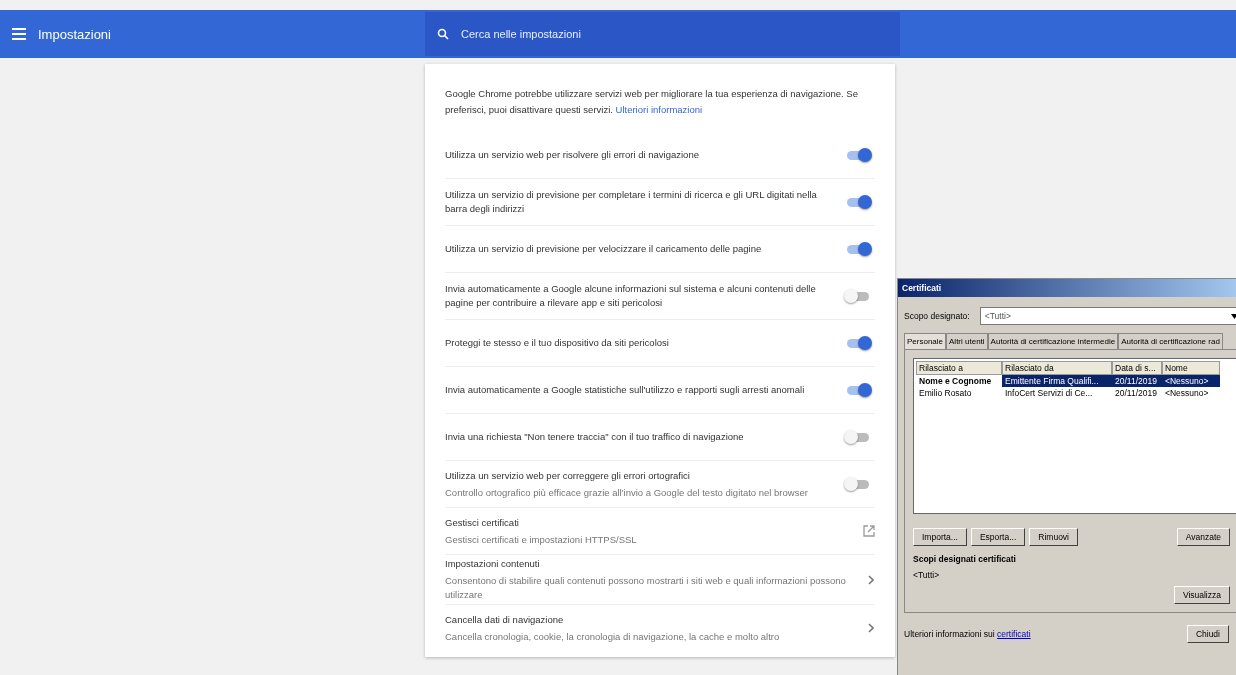 The image size is (1236, 675). What do you see at coordinates (959, 368) in the screenshot?
I see `column-header: Rilasciato a` at bounding box center [959, 368].